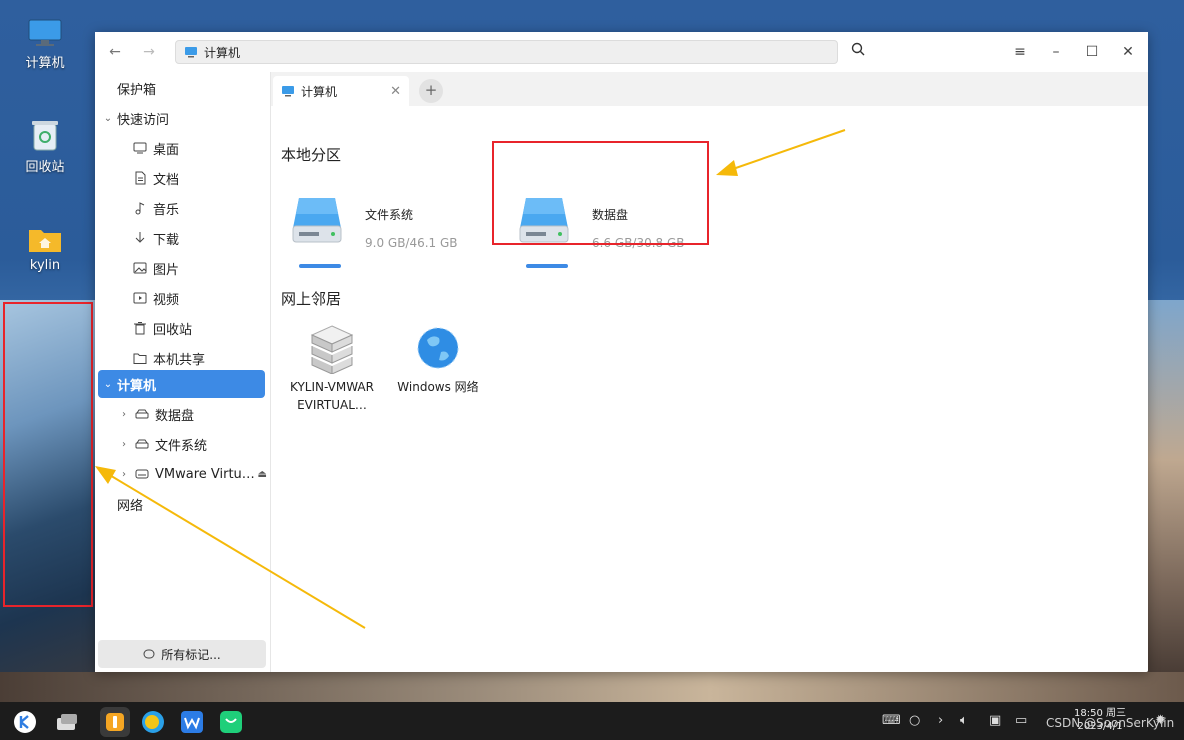 Image resolution: width=1184 pixels, height=740 pixels. What do you see at coordinates (130, 504) in the screenshot?
I see `sidebar-item-network: 网络` at bounding box center [130, 504].